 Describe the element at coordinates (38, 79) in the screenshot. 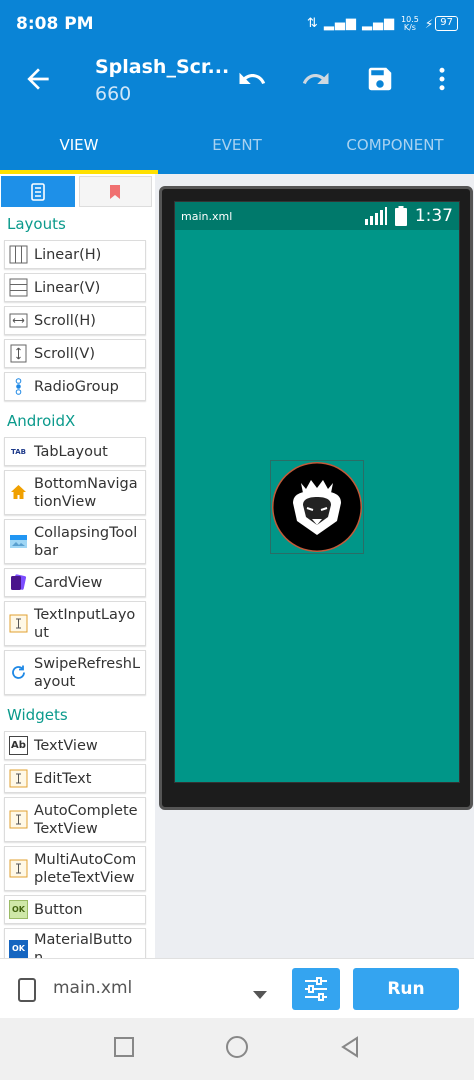

I see `back-arrow-icon` at that location.